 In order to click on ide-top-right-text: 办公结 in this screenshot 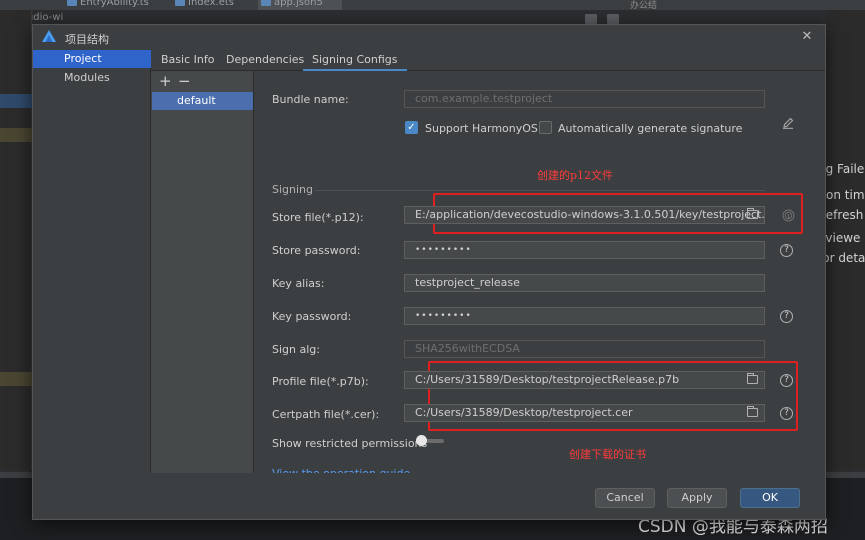, I will do `click(644, 6)`.